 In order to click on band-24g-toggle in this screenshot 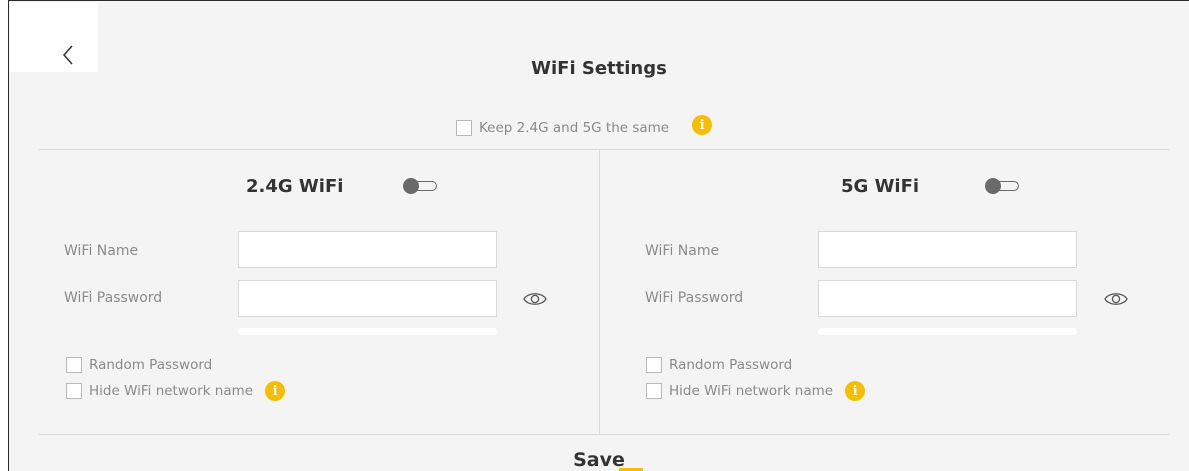, I will do `click(421, 186)`.